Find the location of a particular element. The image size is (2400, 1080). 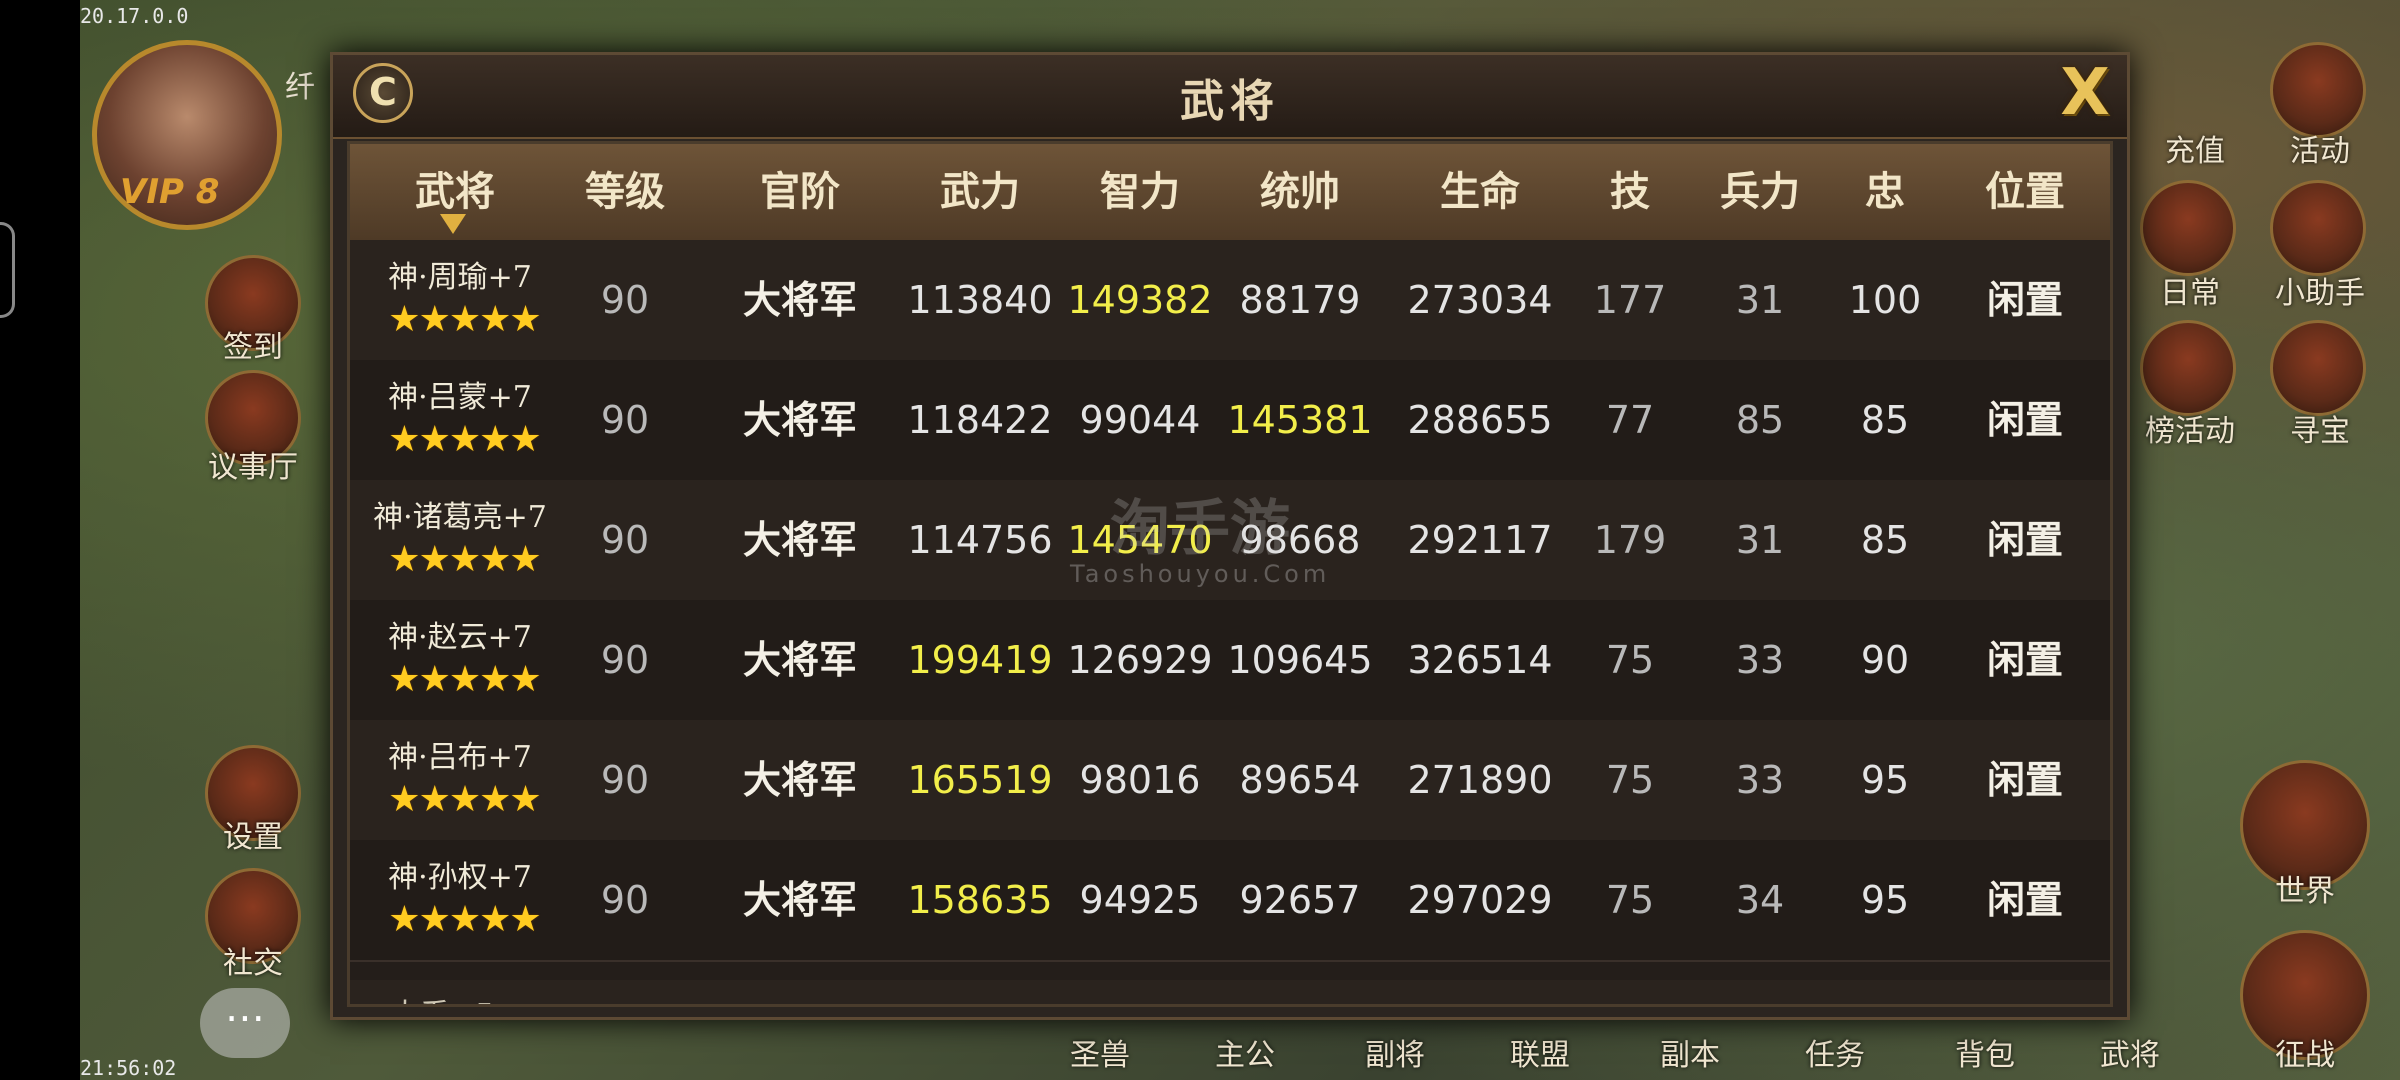

treasure-chest-icon is located at coordinates (2318, 368).